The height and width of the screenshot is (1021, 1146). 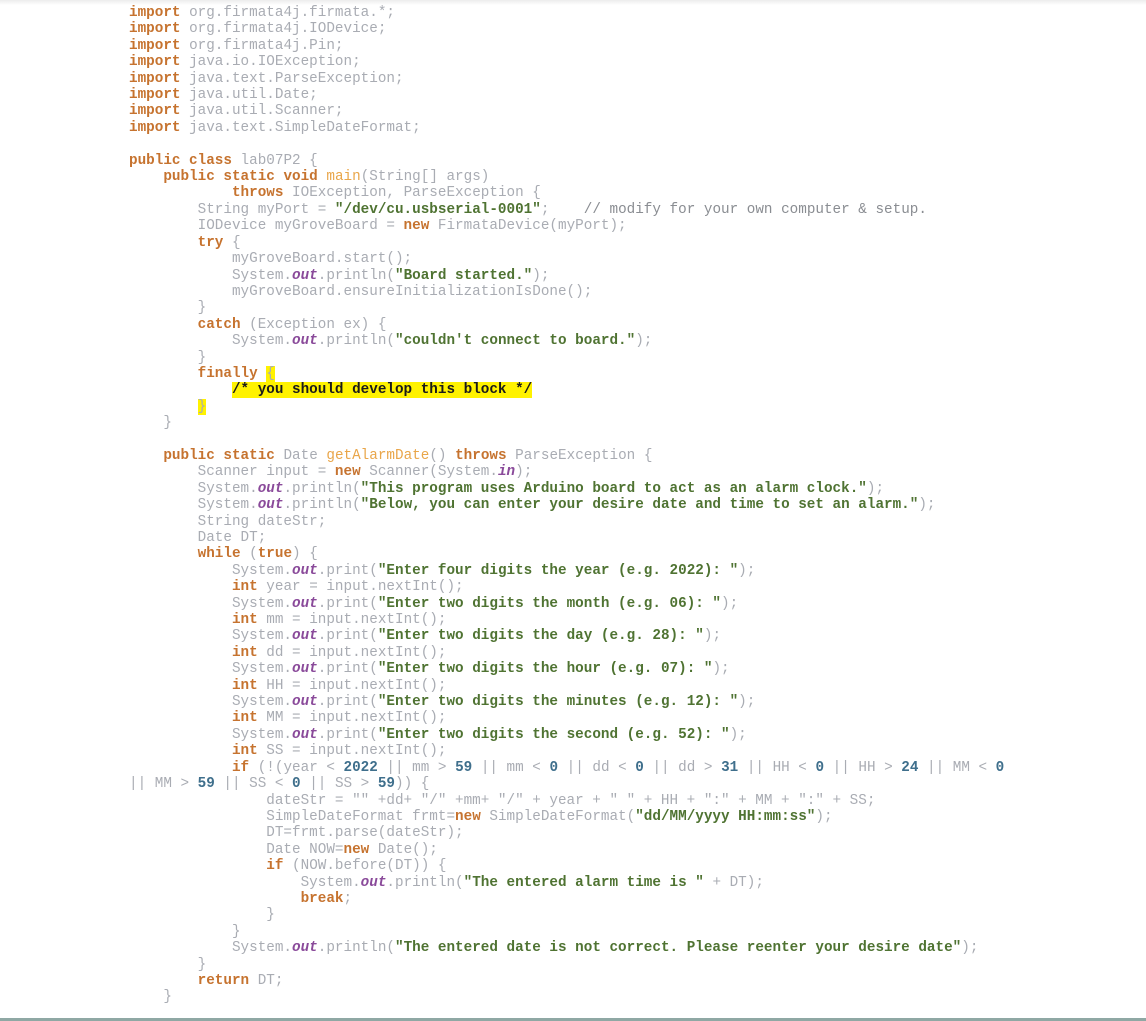 I want to click on code-text: org.firmata4j.IODevice;, so click(x=283, y=29).